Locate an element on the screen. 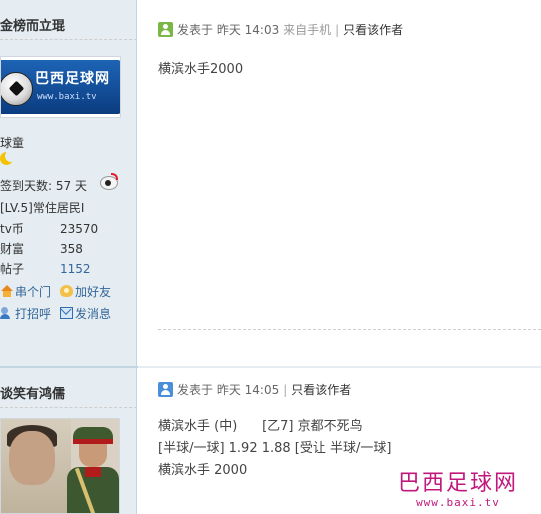  post-time: 昨天 14:03 is located at coordinates (248, 30).